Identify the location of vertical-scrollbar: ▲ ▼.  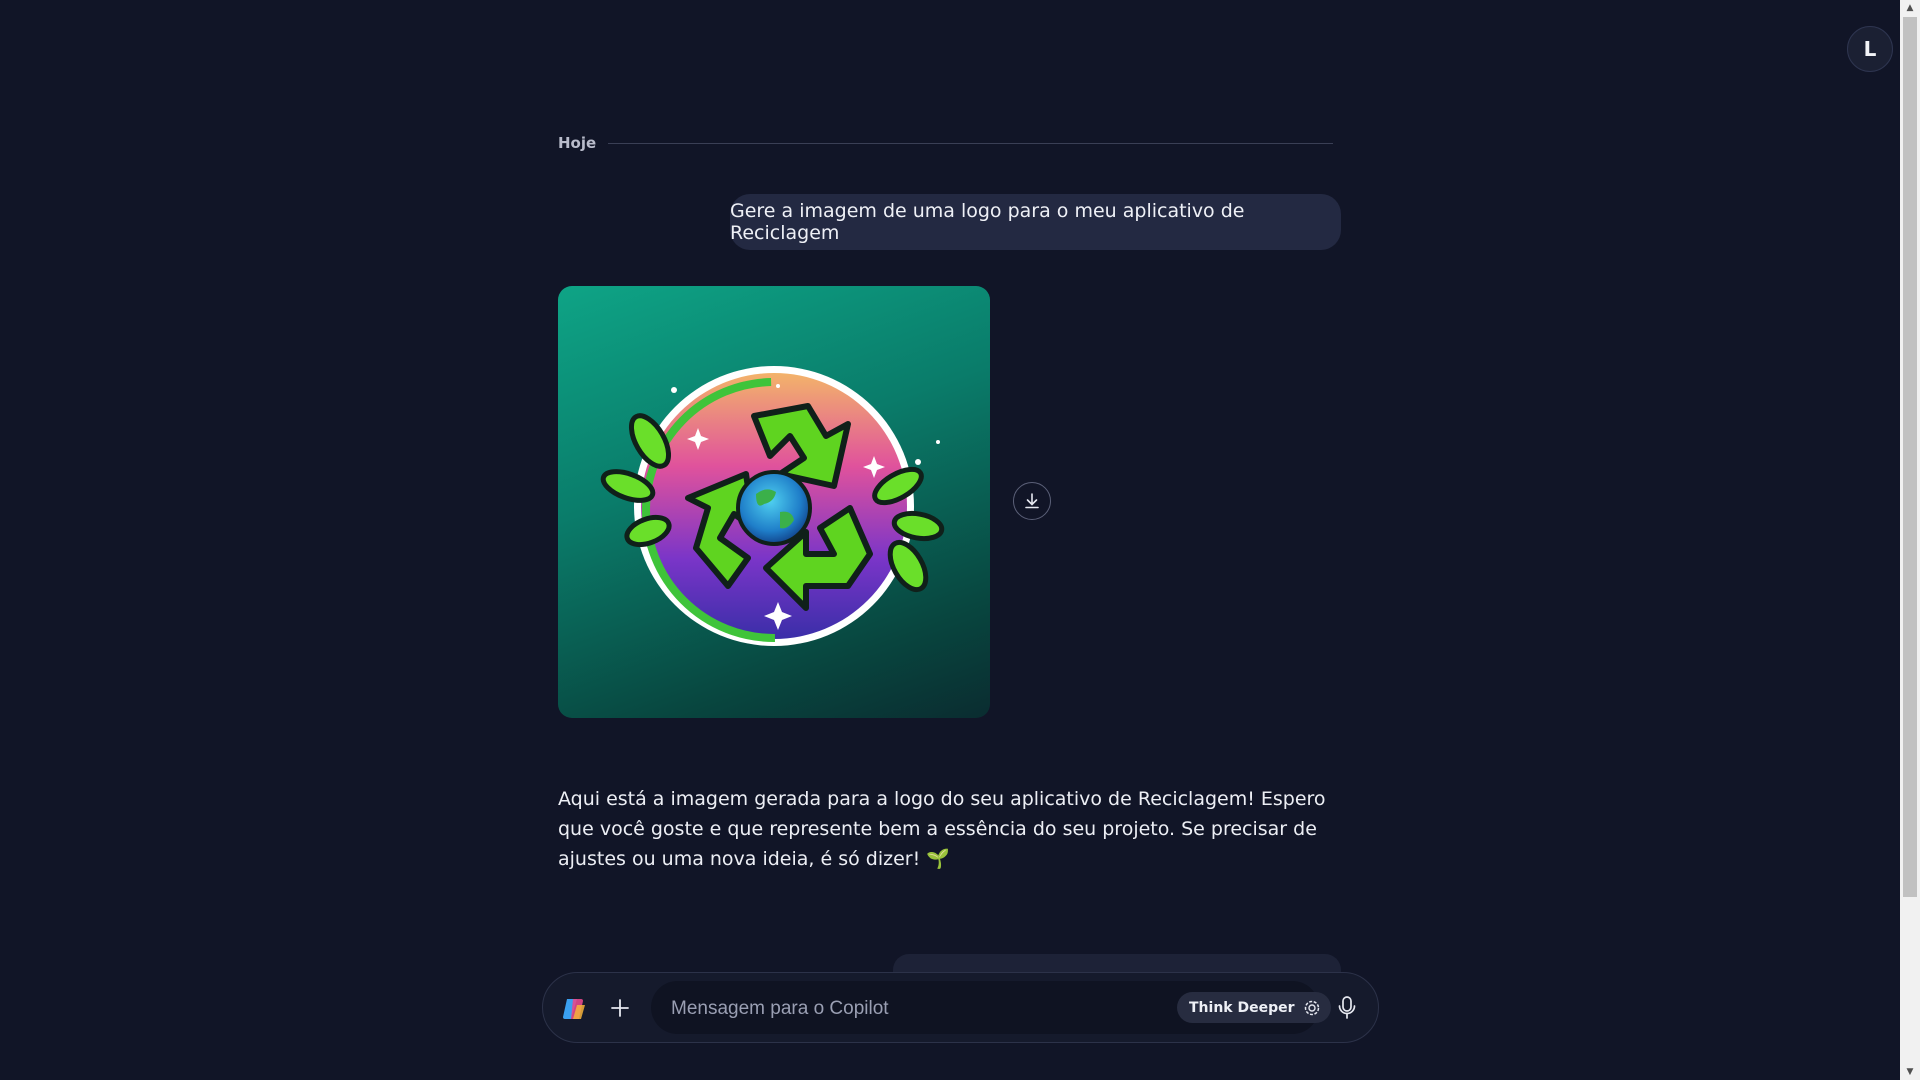
(1910, 540).